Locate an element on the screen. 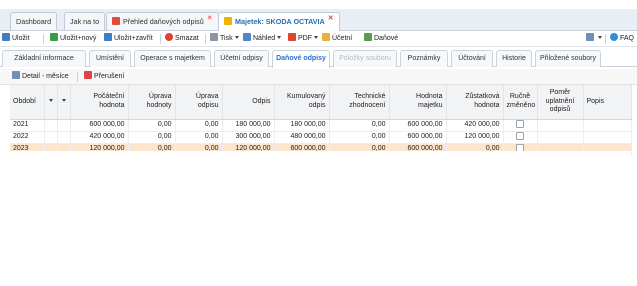 The height and width of the screenshot is (286, 637). doc-tab-label: Dashboard is located at coordinates (34, 21).